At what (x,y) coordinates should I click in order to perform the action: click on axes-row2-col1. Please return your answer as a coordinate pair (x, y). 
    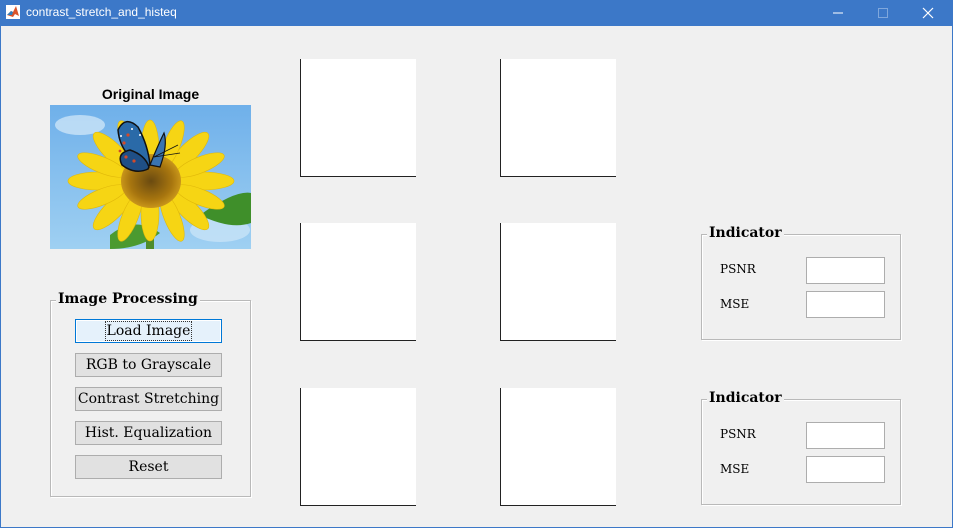
    Looking at the image, I should click on (358, 282).